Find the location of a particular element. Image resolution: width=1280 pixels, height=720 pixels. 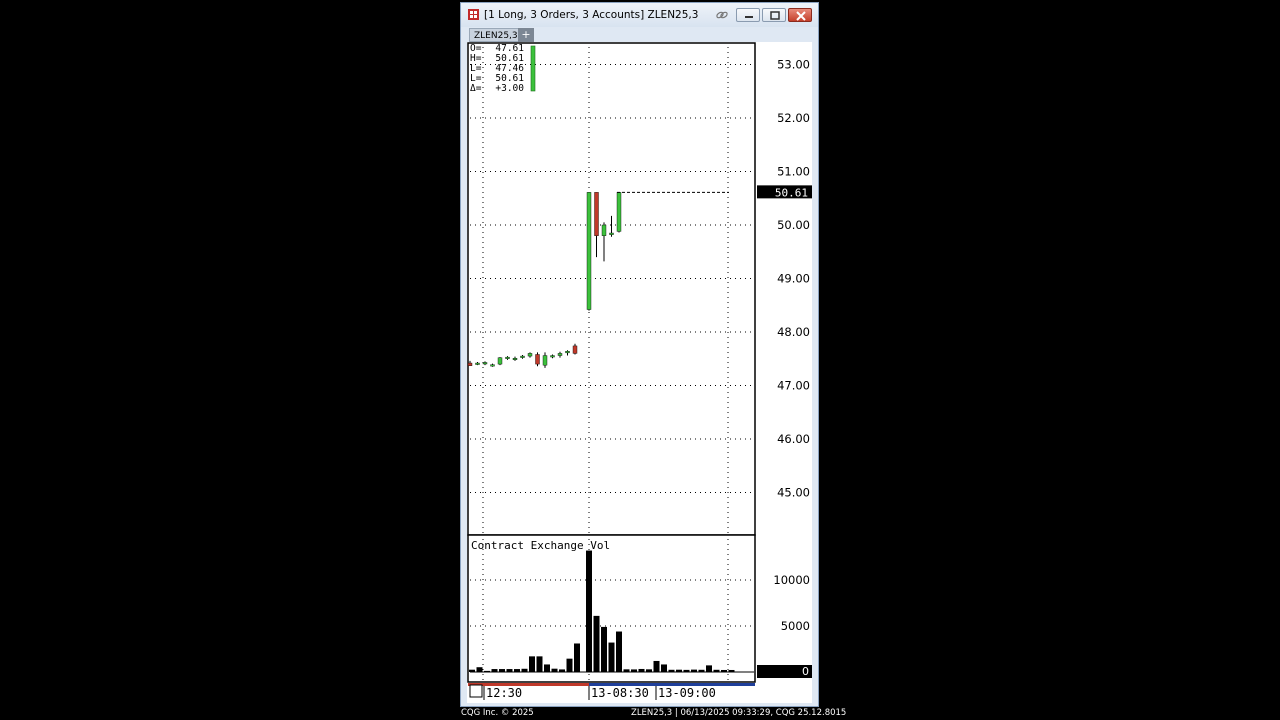

price-tick-label: 50.00 is located at coordinates (793, 225).